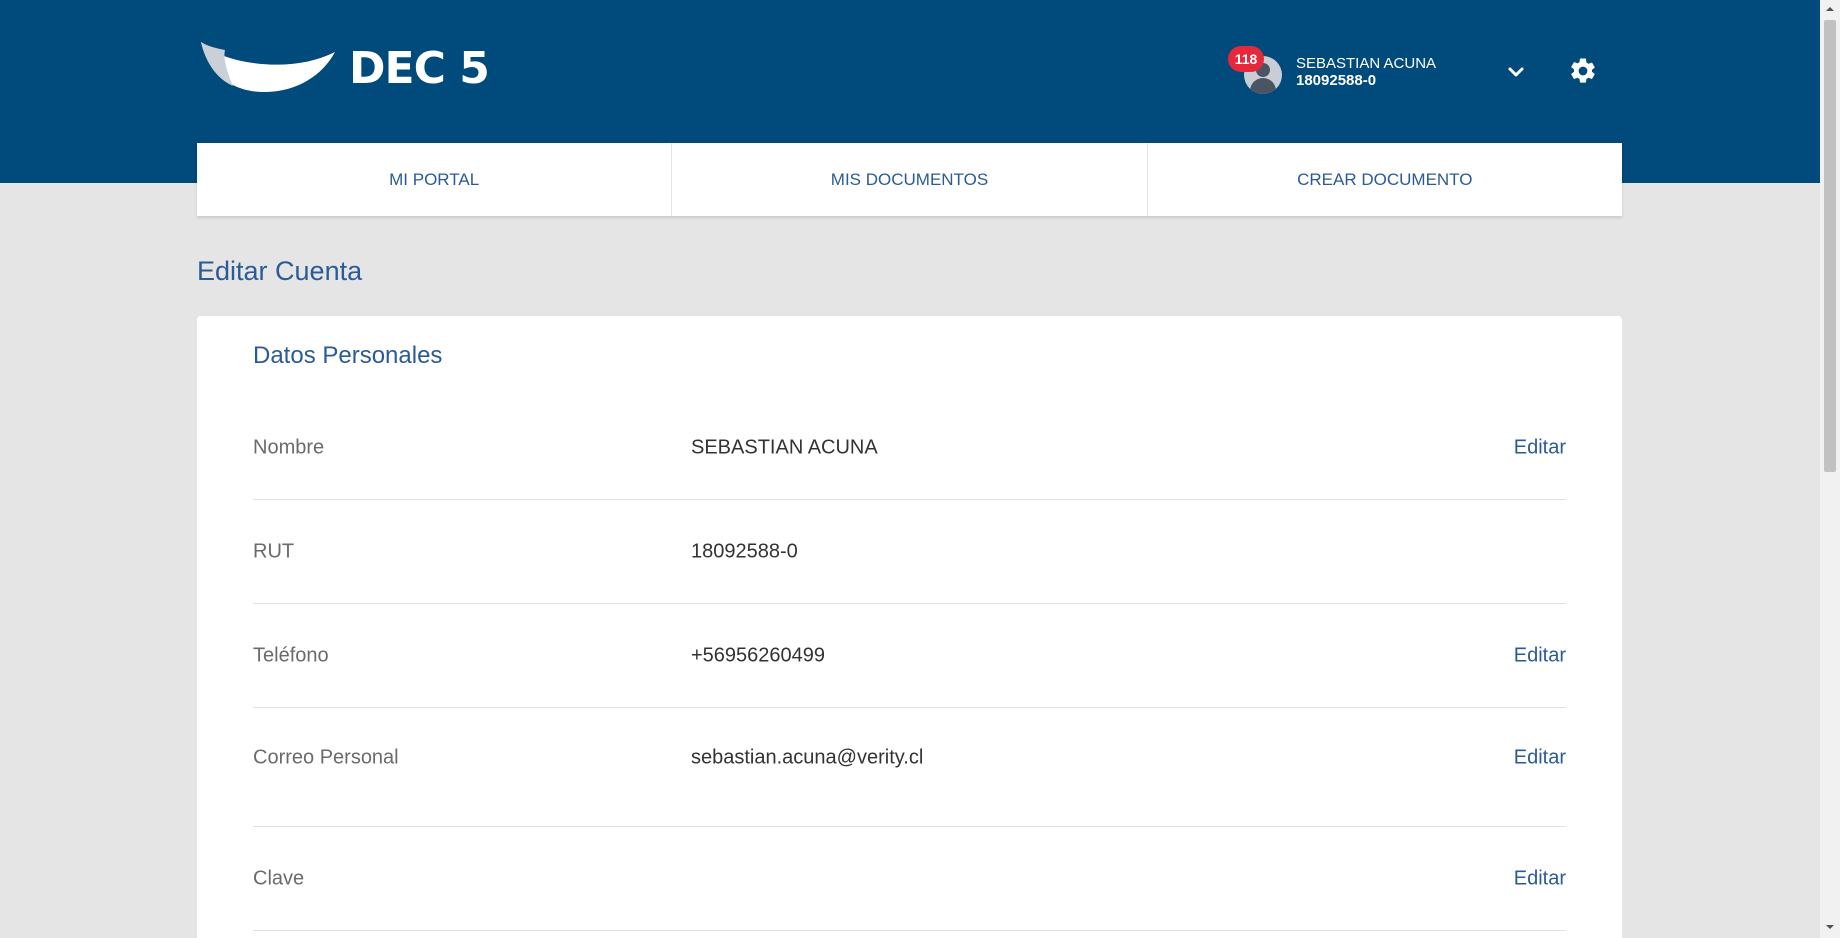 This screenshot has width=1840, height=938. What do you see at coordinates (348, 355) in the screenshot?
I see `section-title: Datos Personales` at bounding box center [348, 355].